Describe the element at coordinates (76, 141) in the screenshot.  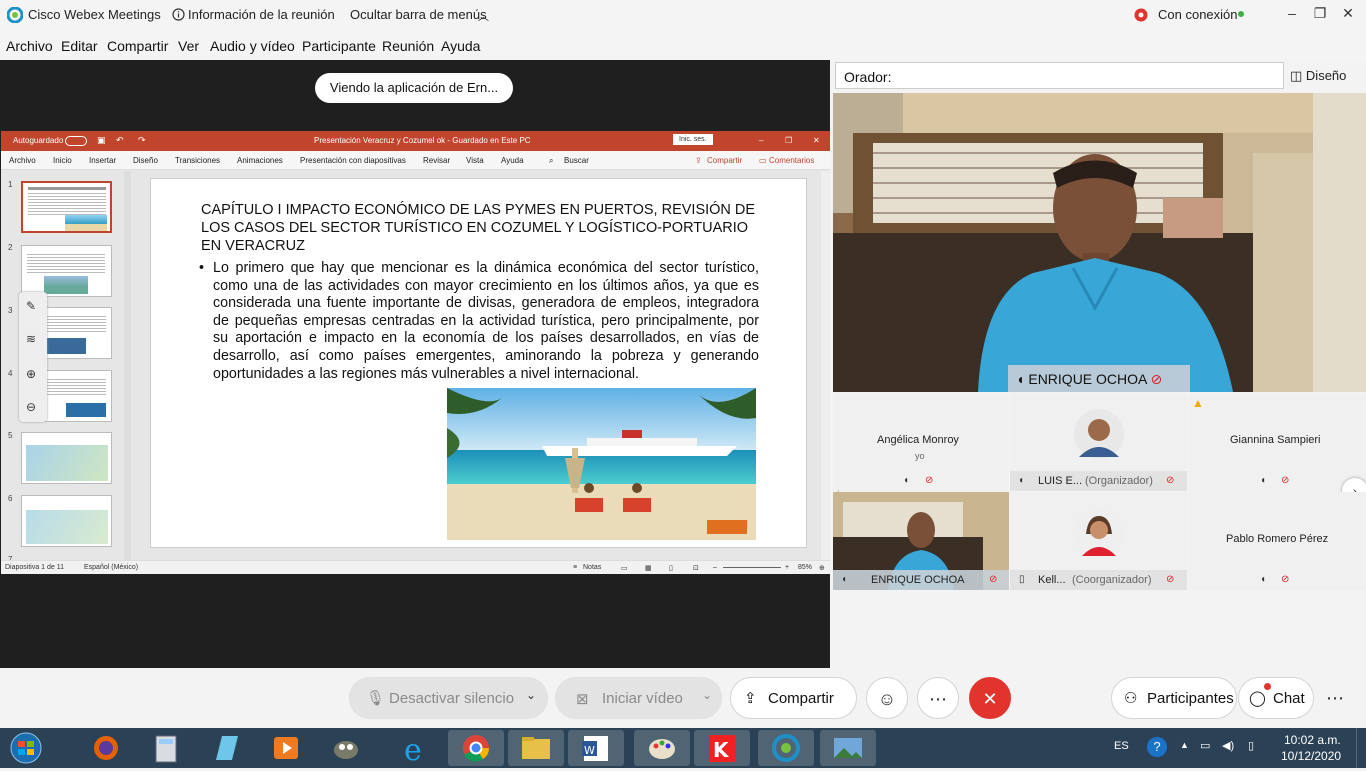
I see `autosave-toggle` at that location.